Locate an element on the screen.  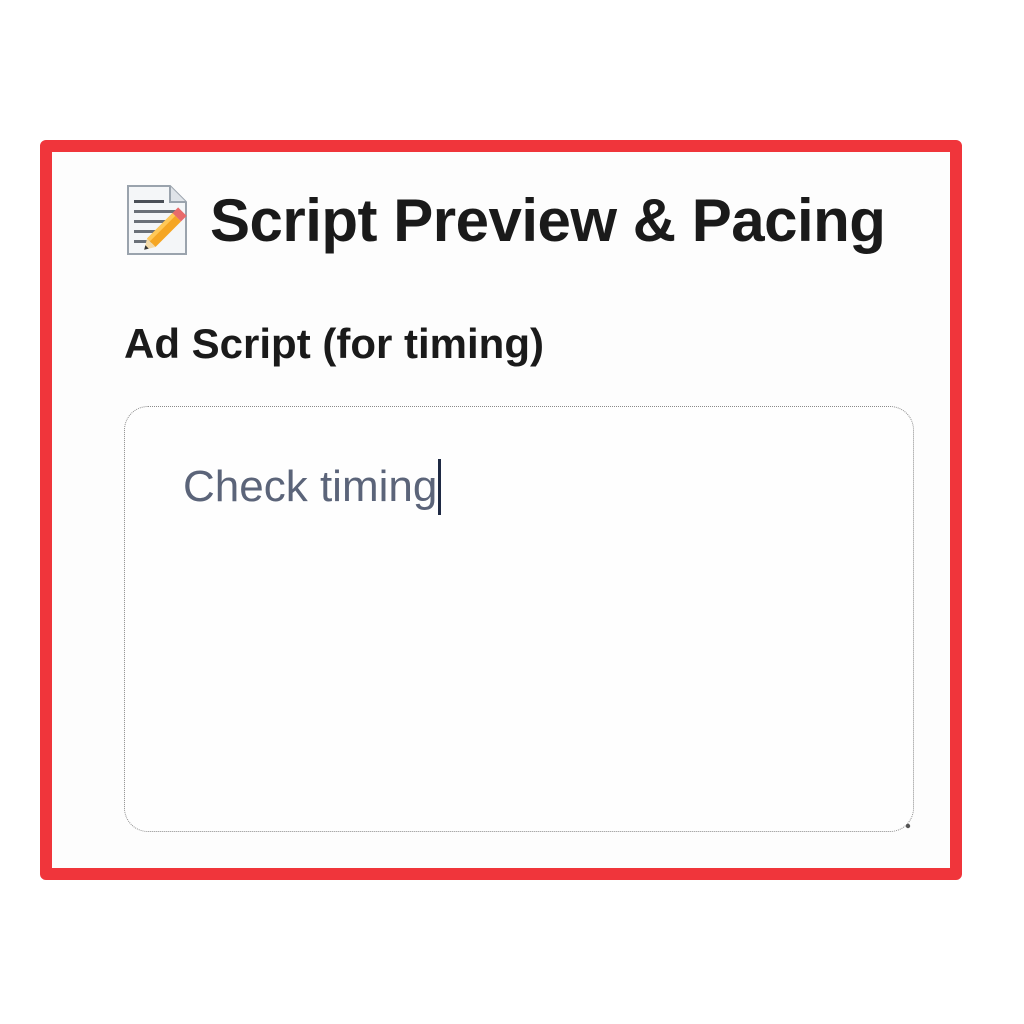
script-value: Check timing is located at coordinates (310, 486).